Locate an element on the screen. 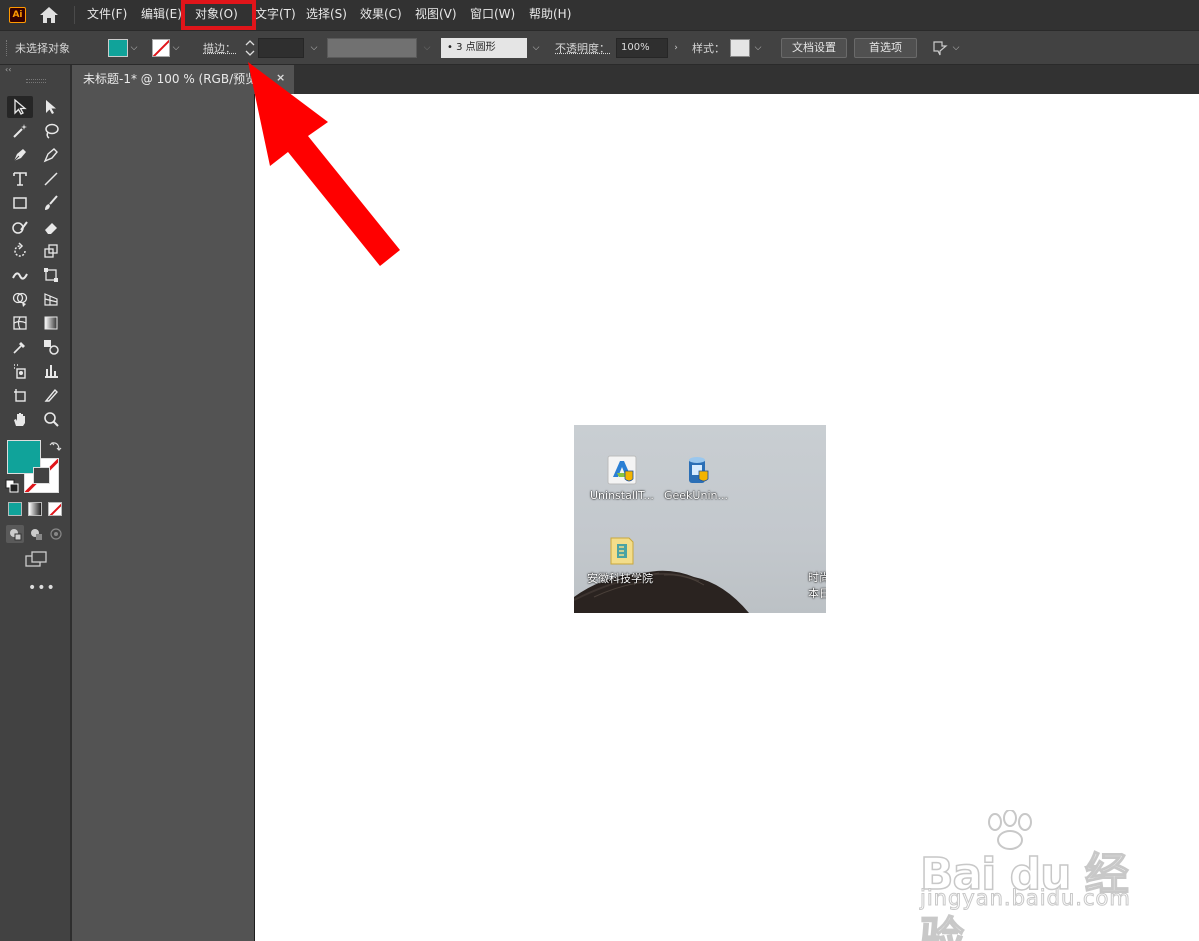 The width and height of the screenshot is (1199, 941). opacity-field: 100% › is located at coordinates (649, 47).